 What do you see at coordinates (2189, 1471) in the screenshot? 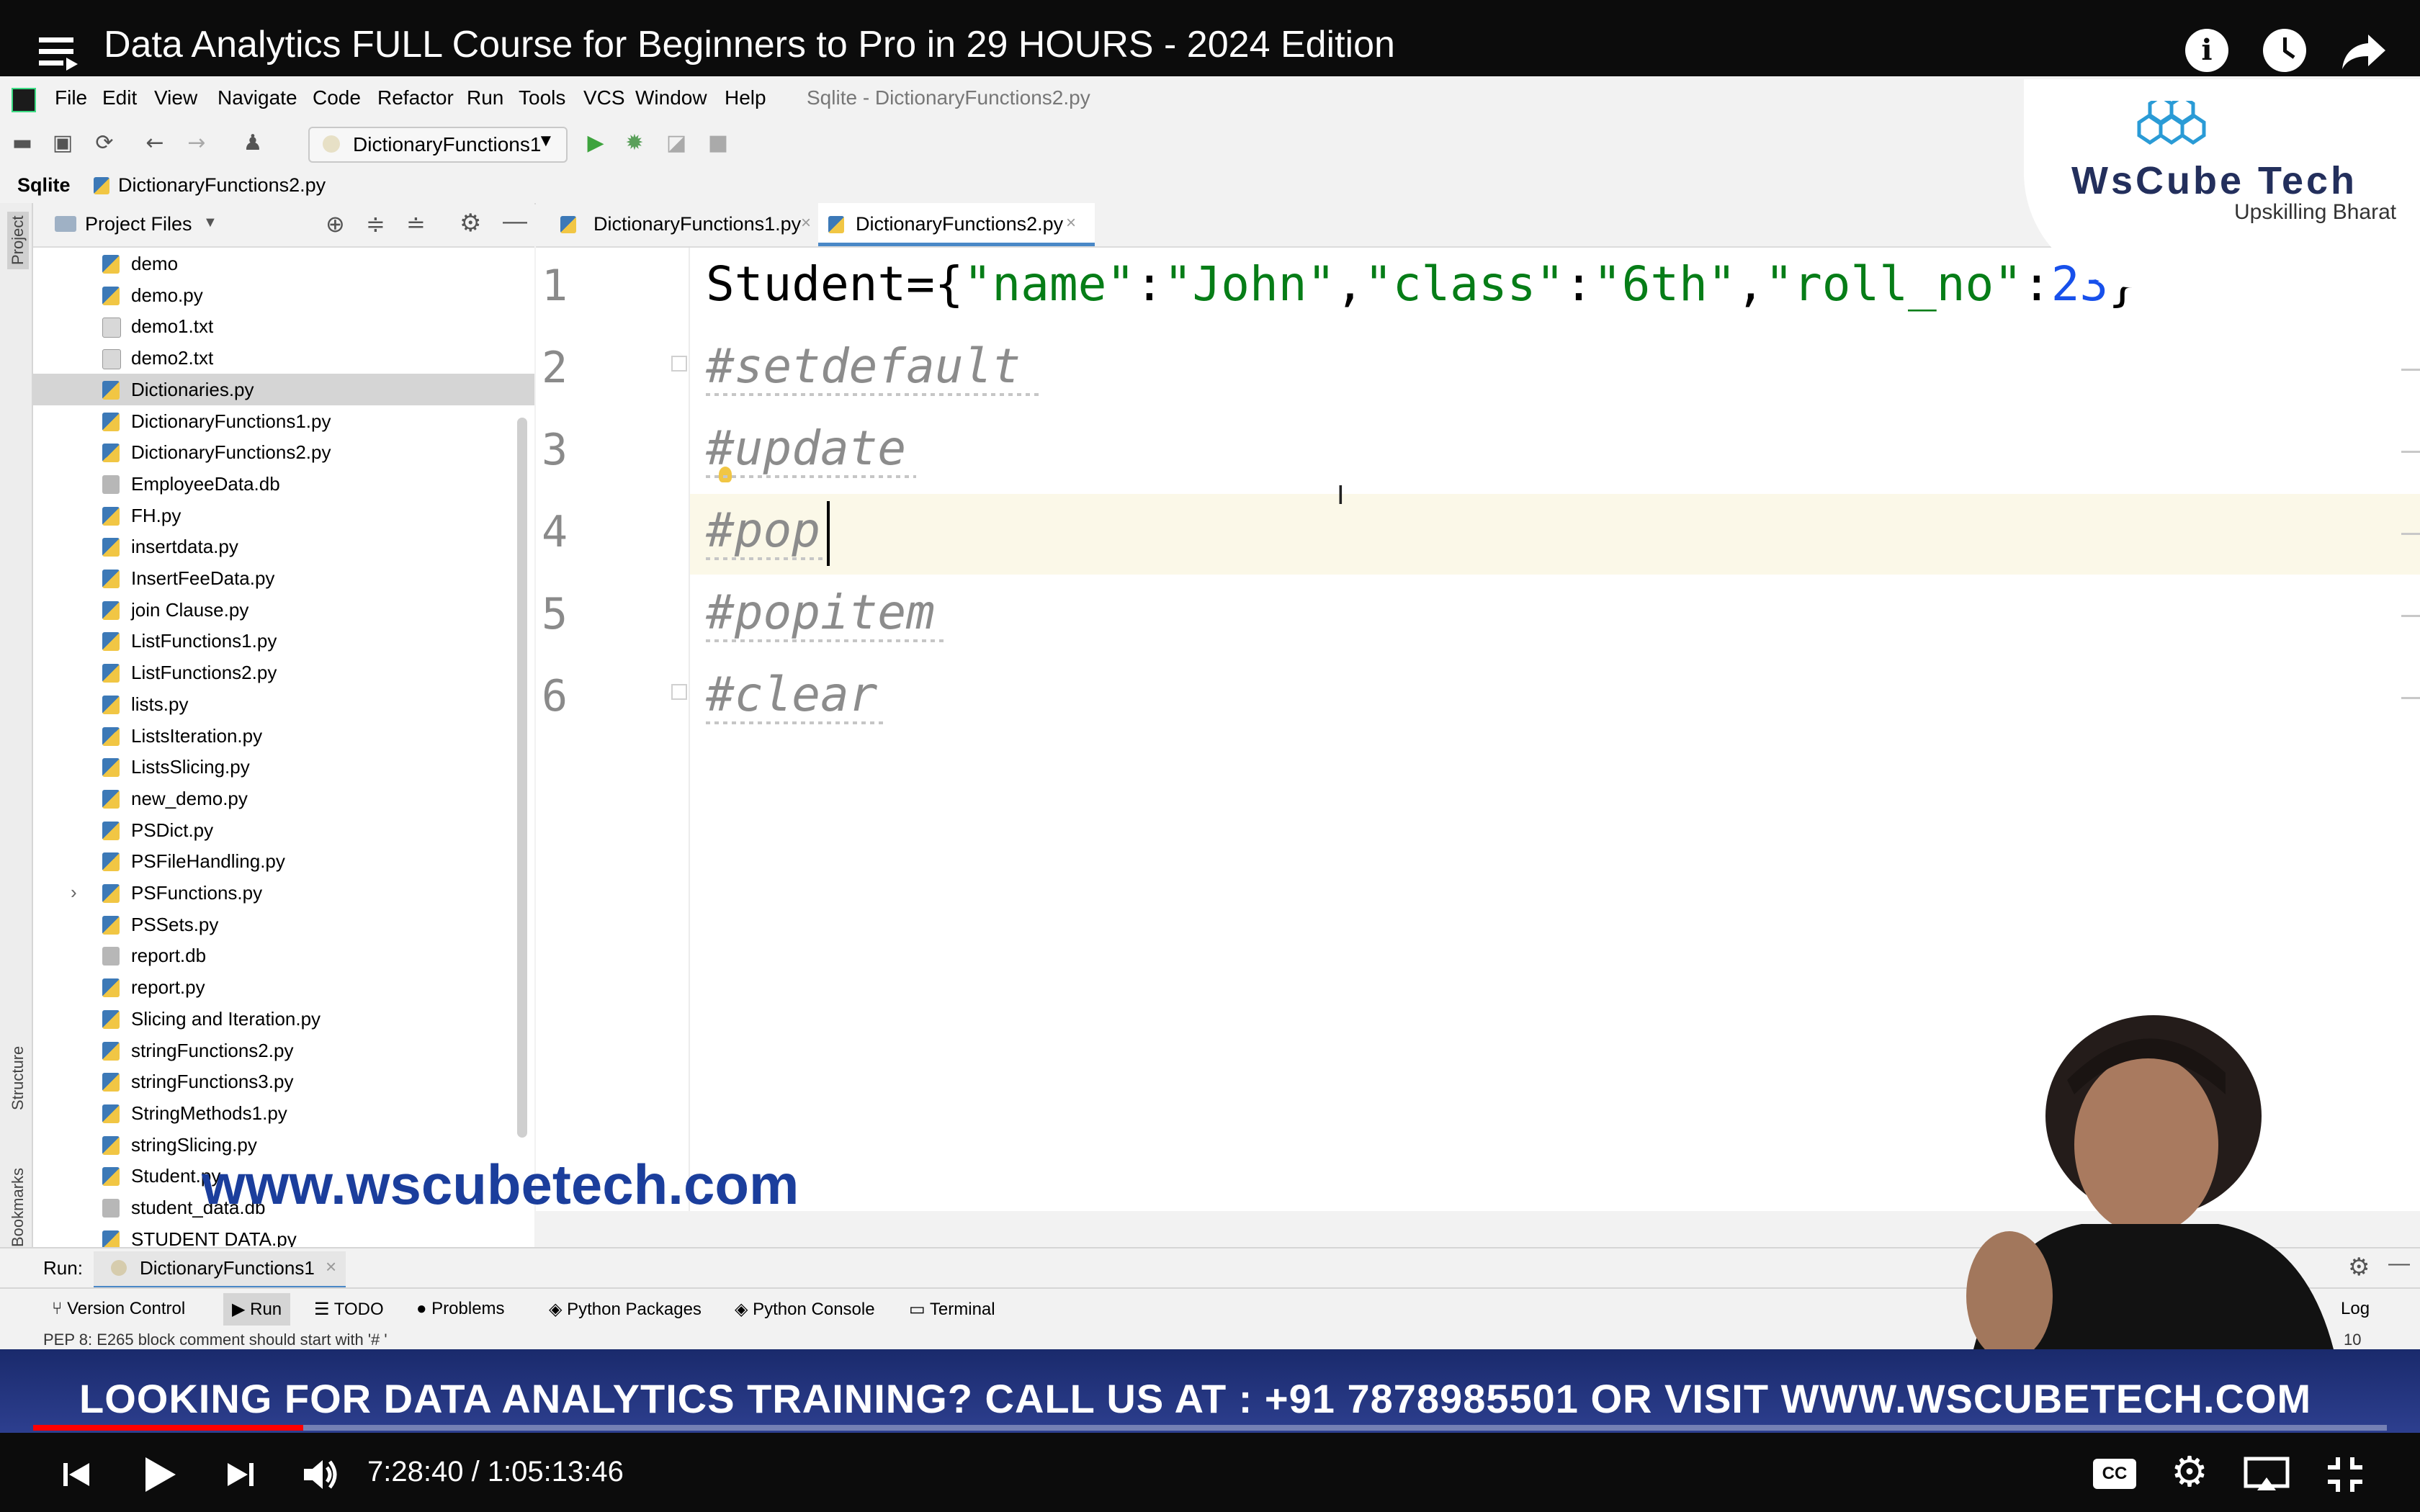
I see `settings-icon: ⚙` at bounding box center [2189, 1471].